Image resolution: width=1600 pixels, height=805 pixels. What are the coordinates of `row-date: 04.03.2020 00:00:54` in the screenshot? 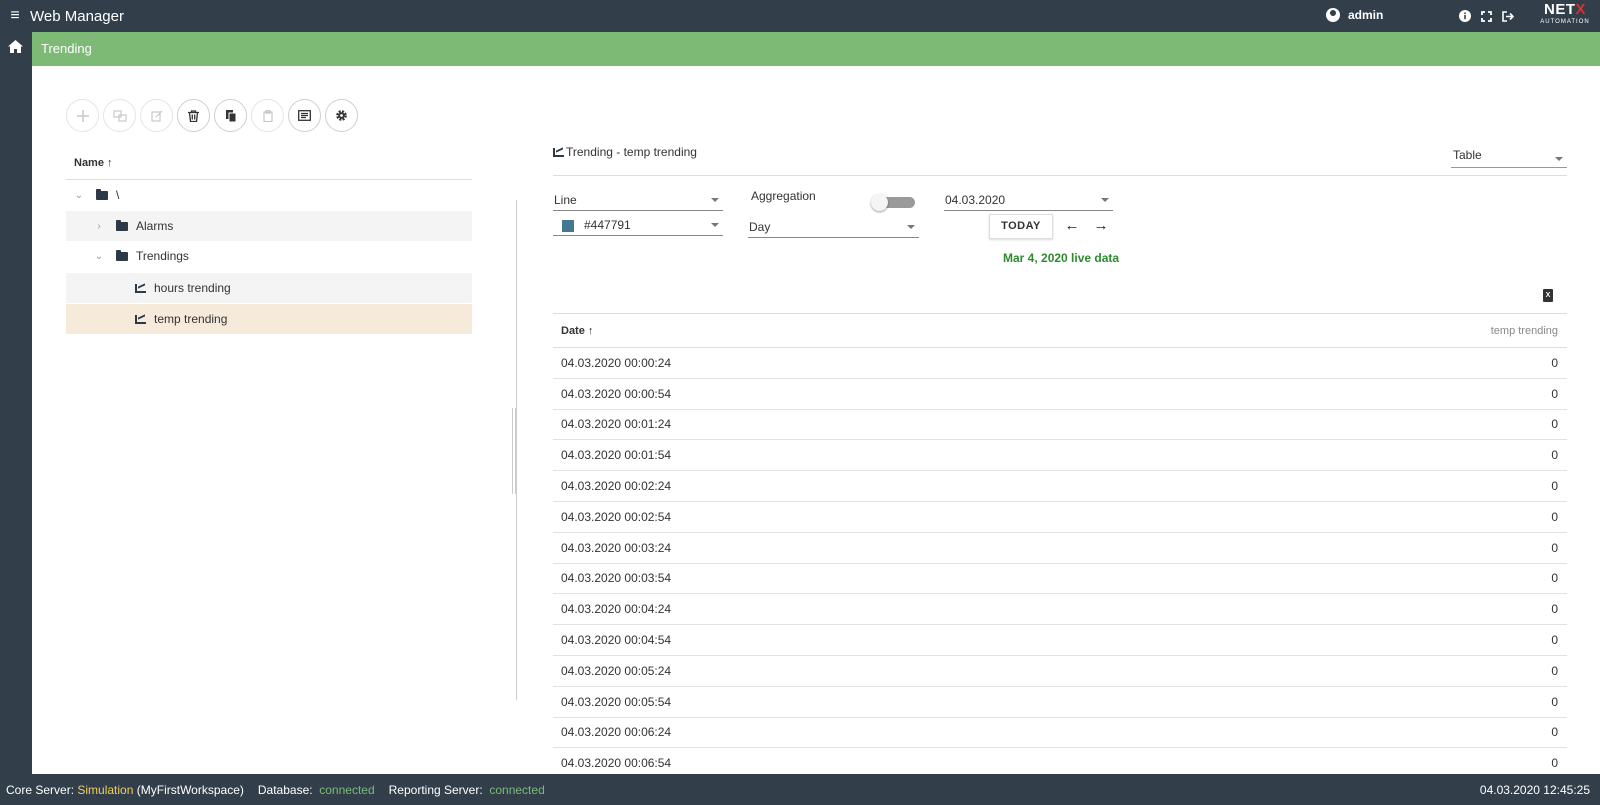 It's located at (616, 393).